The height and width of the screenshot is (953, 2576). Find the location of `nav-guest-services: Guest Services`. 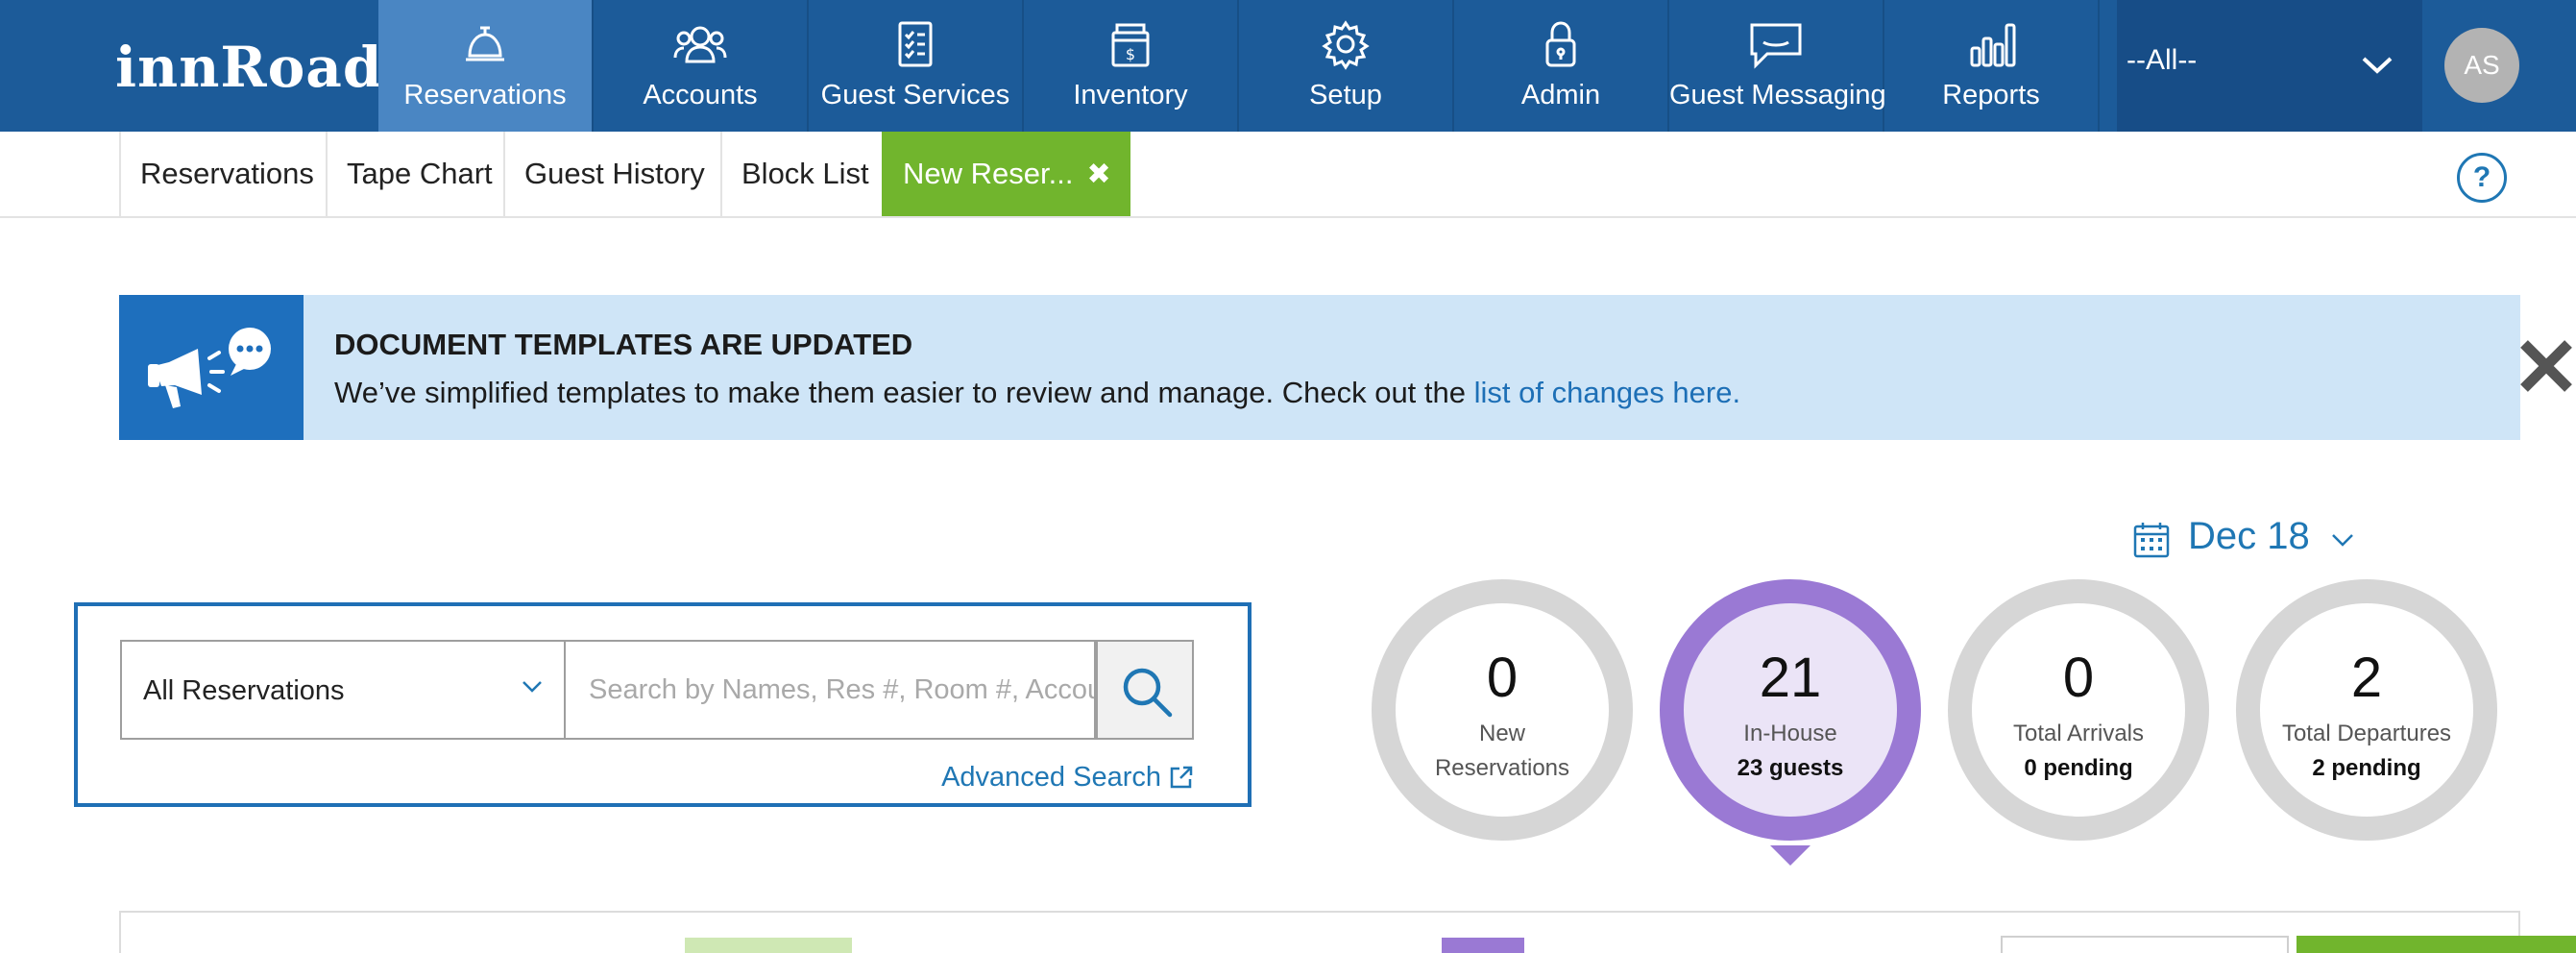

nav-guest-services: Guest Services is located at coordinates (916, 66).